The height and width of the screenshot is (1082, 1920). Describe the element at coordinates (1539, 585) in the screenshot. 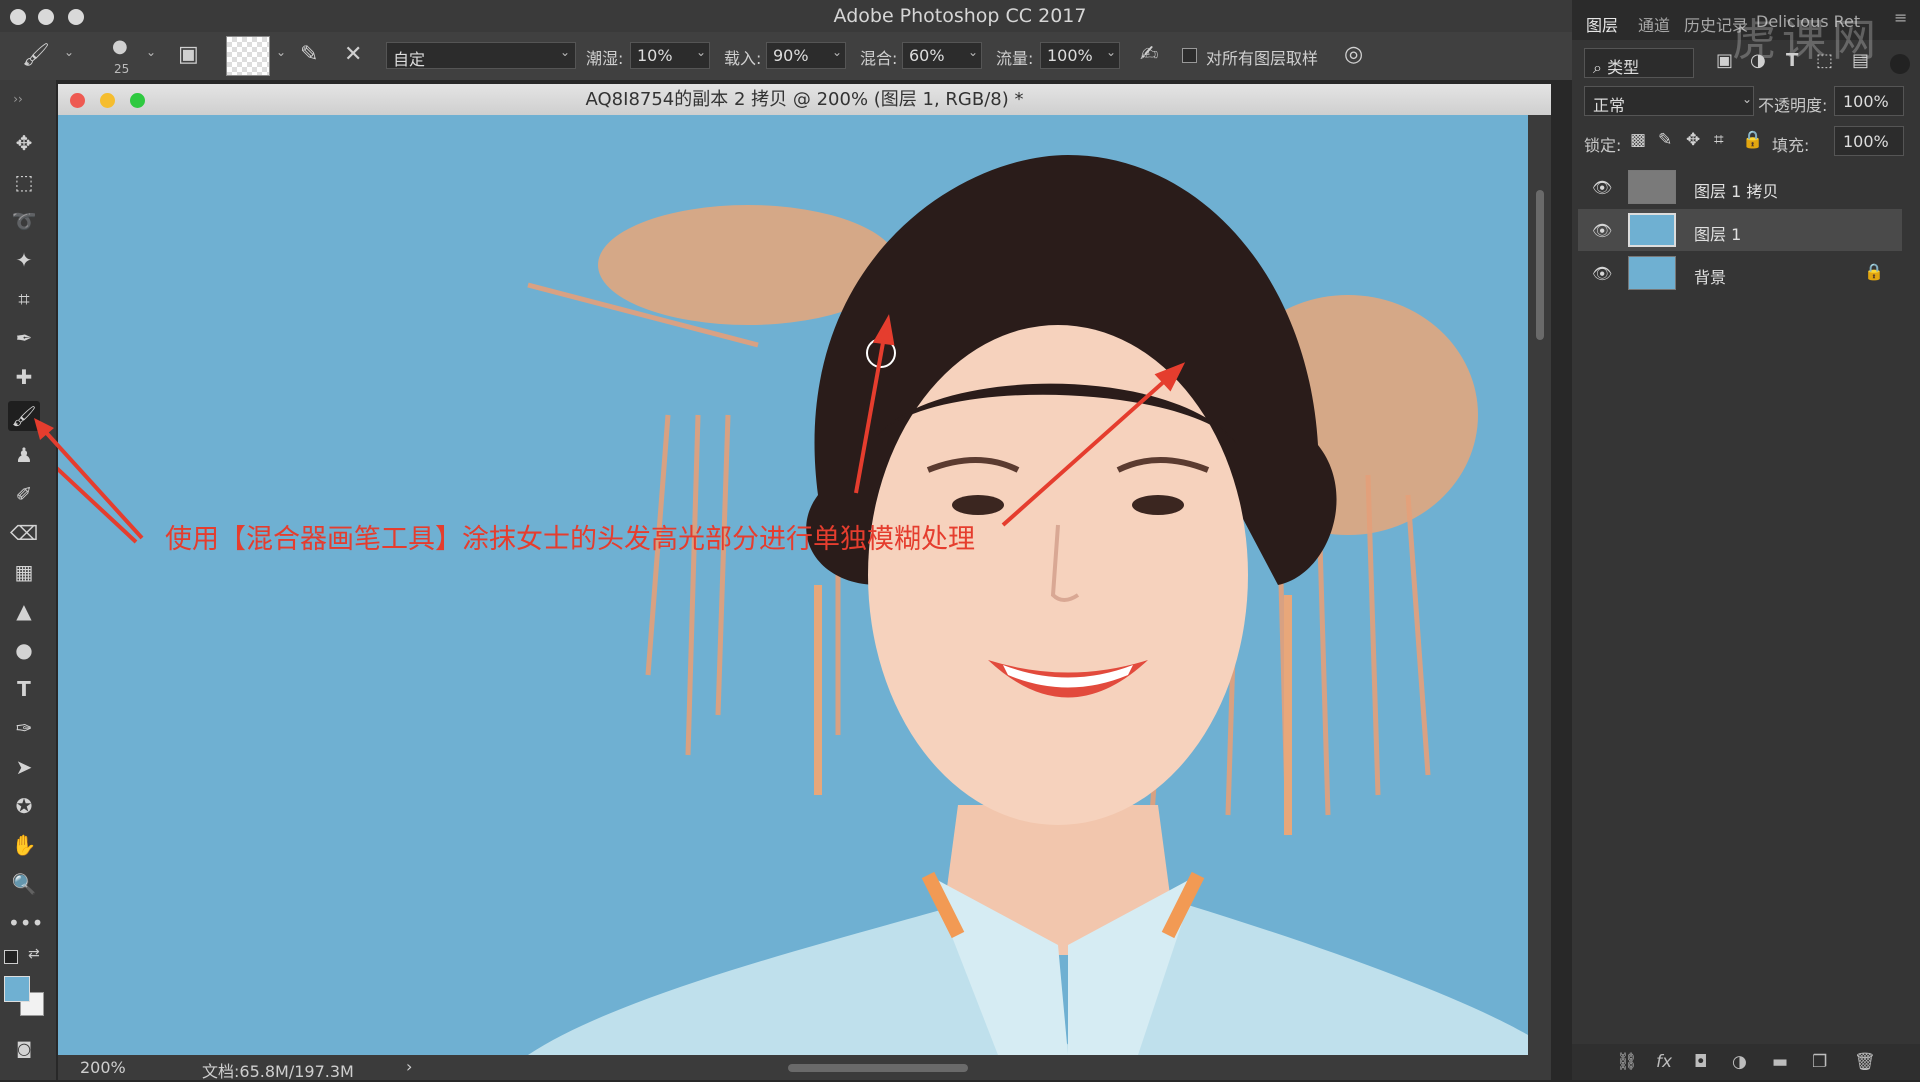

I see `vertical-scrollbar` at that location.